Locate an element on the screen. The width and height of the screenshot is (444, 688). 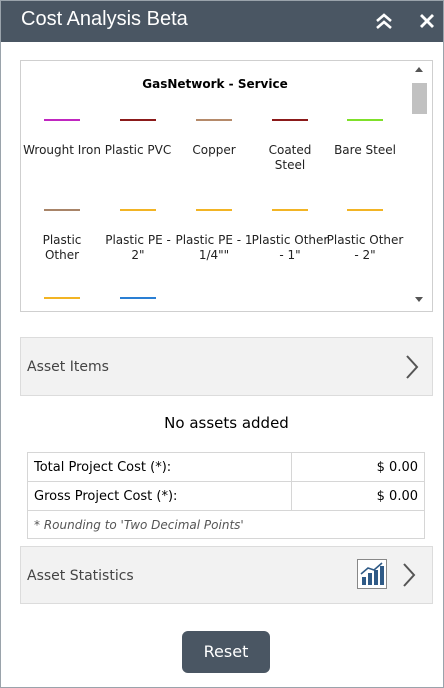
legend-label: Plastic Other is located at coordinates (62, 247).